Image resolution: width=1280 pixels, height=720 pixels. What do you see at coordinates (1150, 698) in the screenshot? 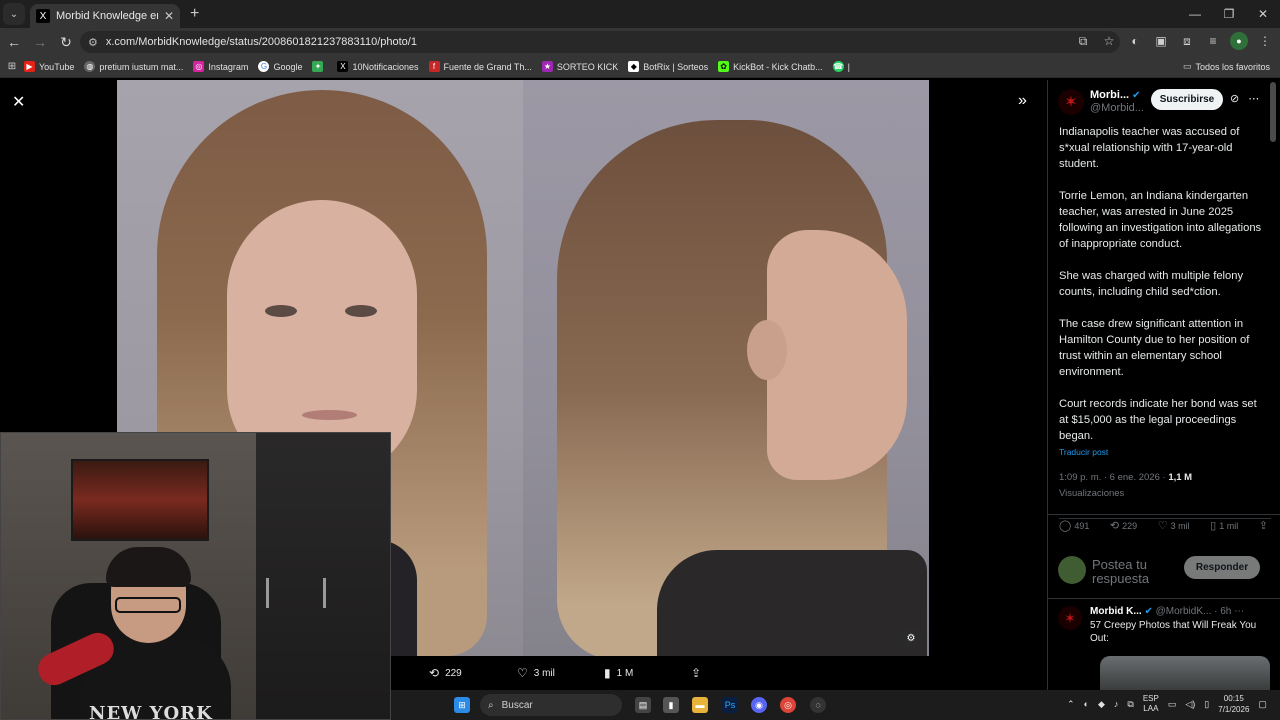
I see `lang-top: ESP` at bounding box center [1150, 698].